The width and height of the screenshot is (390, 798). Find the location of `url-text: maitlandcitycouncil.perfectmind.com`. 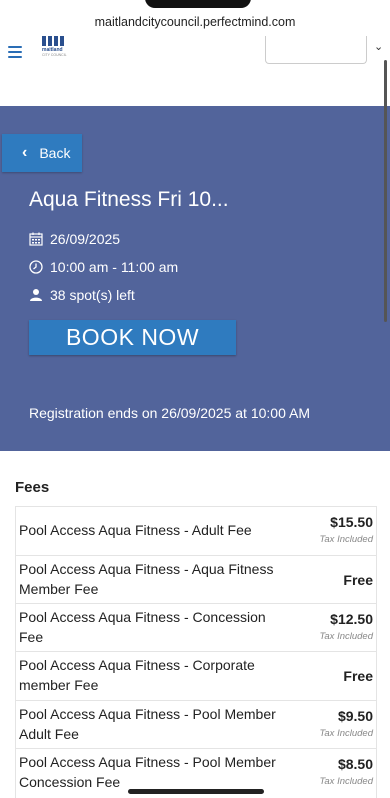

url-text: maitlandcitycouncil.perfectmind.com is located at coordinates (195, 22).